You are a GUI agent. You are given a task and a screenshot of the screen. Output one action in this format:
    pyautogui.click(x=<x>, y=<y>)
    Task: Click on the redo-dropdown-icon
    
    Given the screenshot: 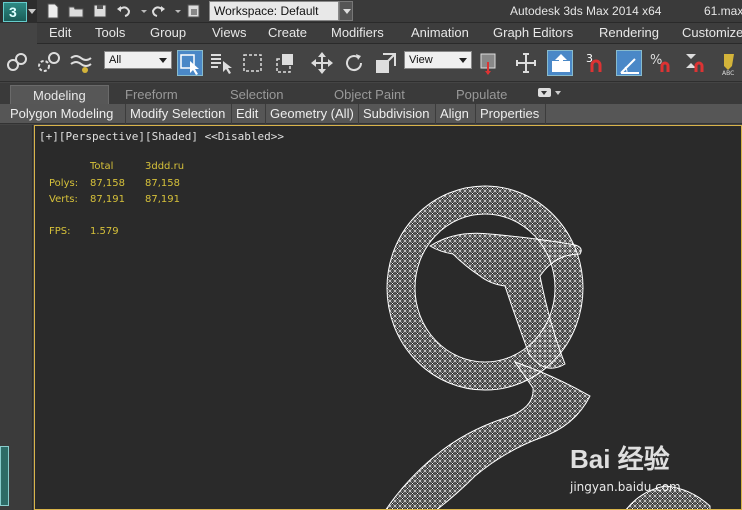 What is the action you would take?
    pyautogui.click(x=175, y=11)
    